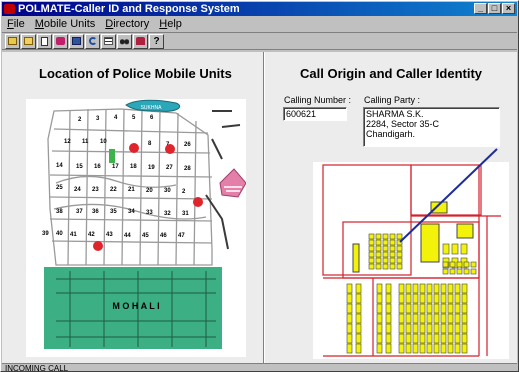 Image resolution: width=519 pixels, height=372 pixels. What do you see at coordinates (167, 214) in the screenshot?
I see `sector-label: 32` at bounding box center [167, 214].